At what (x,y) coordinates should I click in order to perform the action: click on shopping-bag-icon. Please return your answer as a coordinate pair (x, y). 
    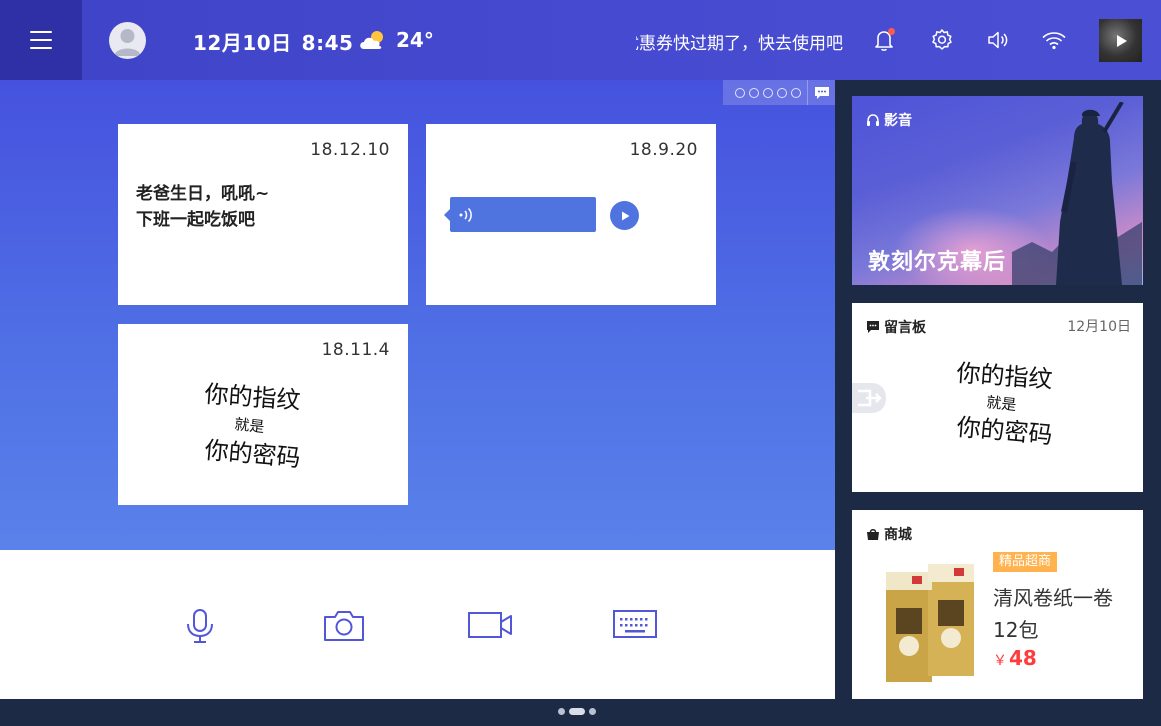
    Looking at the image, I should click on (873, 534).